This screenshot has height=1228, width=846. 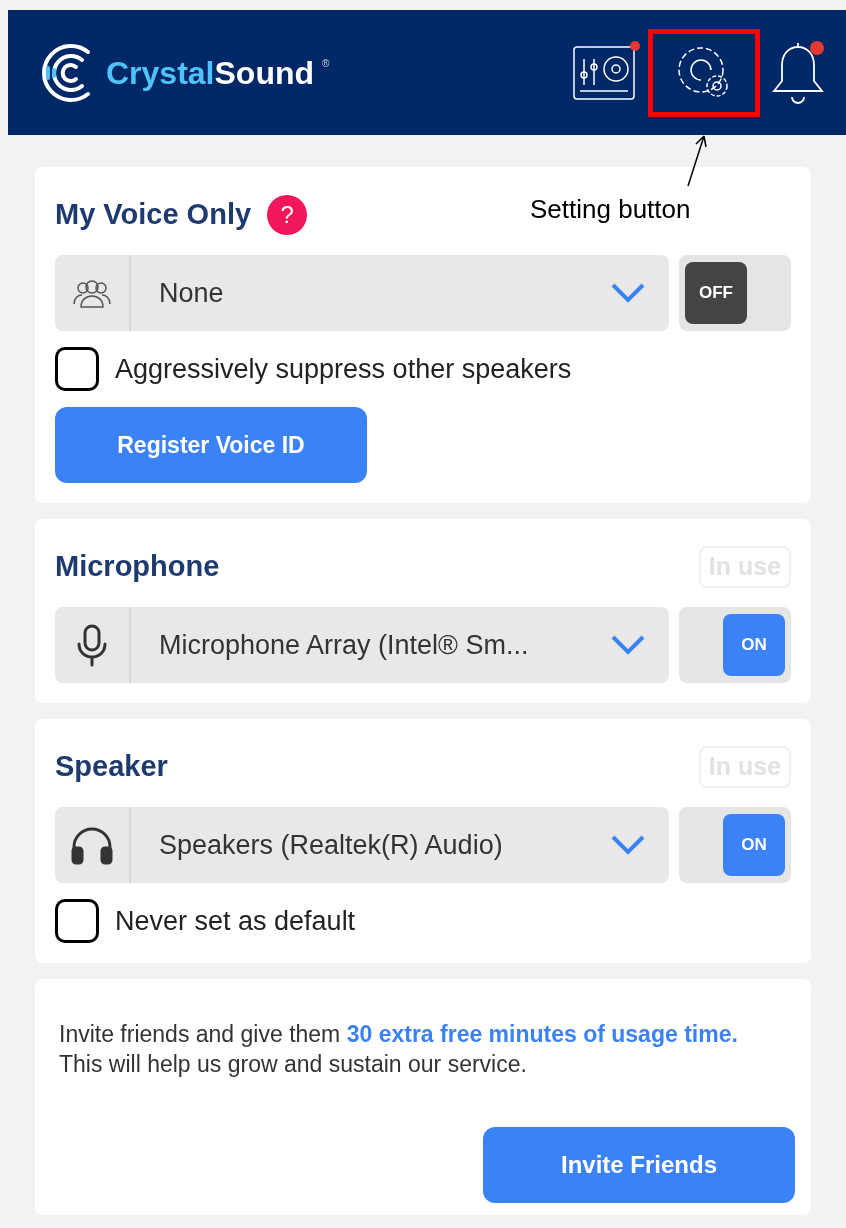 I want to click on invite-text: Invite friends and give them 30 extra free minutes of usage time. This will help us grow and sustain our service., so click(x=399, y=1049).